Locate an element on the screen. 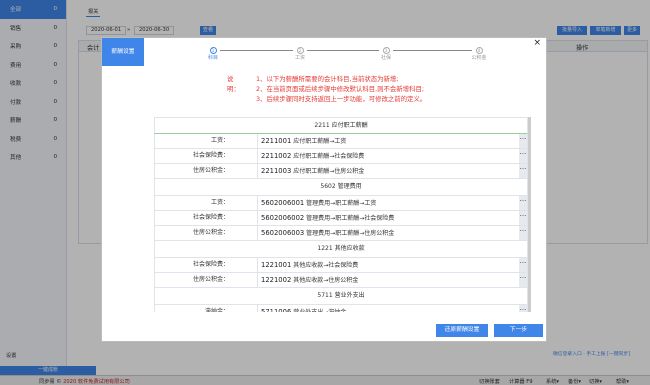 The width and height of the screenshot is (650, 385). account-group-header: 5711 营业外支出 is located at coordinates (341, 296).